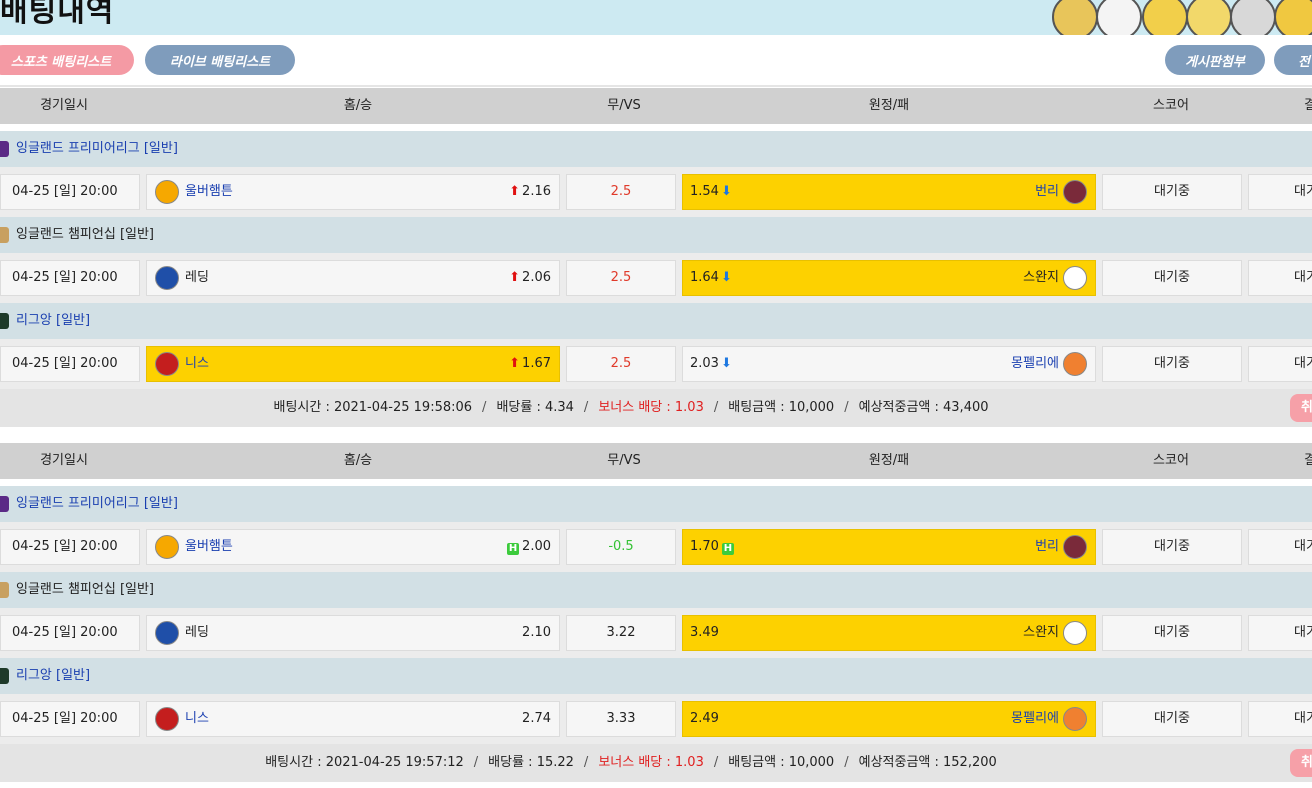 The height and width of the screenshot is (788, 1312). I want to click on away-odds: 3.49, so click(704, 633).